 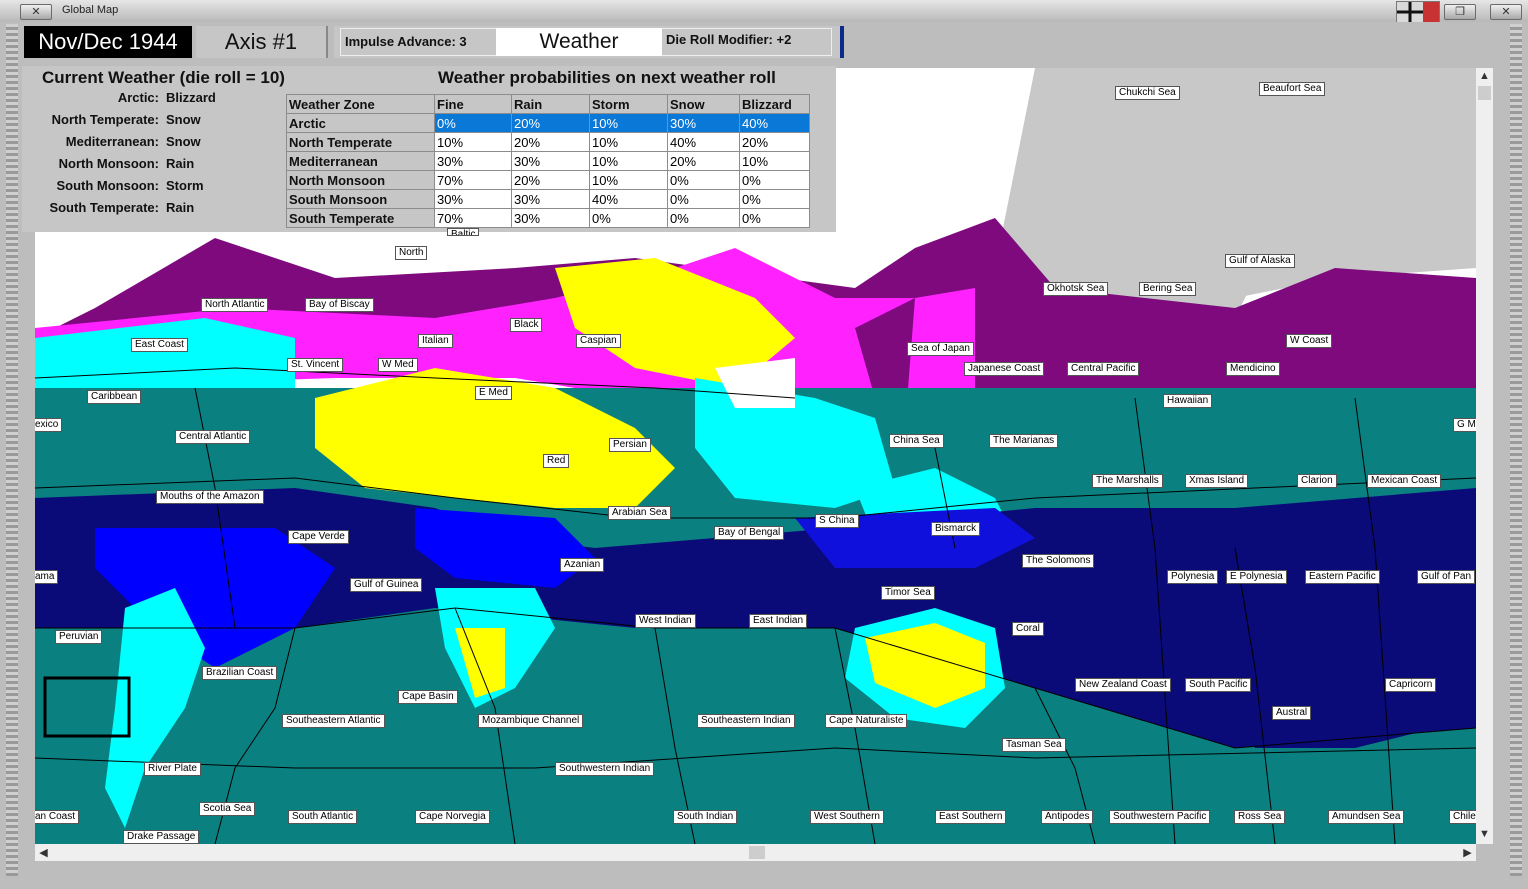 I want to click on sea-label: E Polynesia, so click(x=1256, y=577).